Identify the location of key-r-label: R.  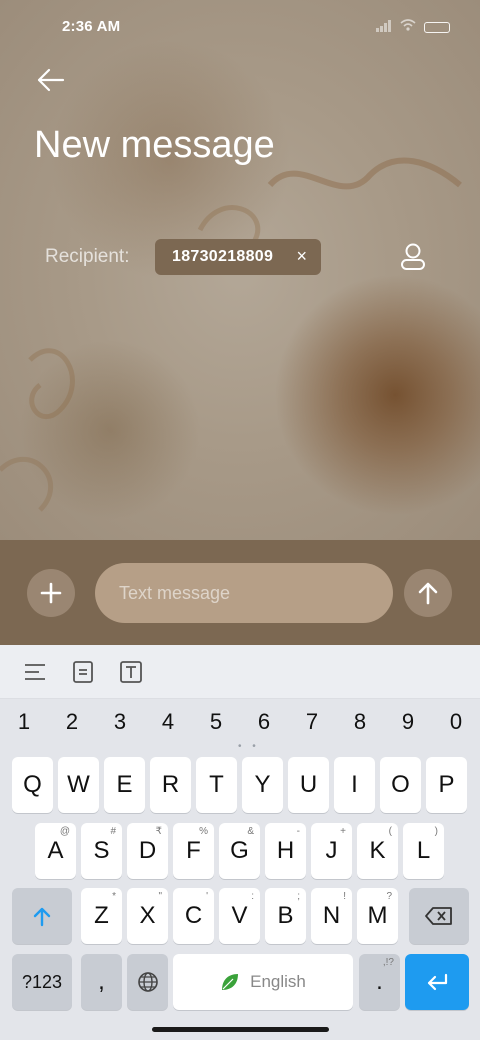
(170, 784).